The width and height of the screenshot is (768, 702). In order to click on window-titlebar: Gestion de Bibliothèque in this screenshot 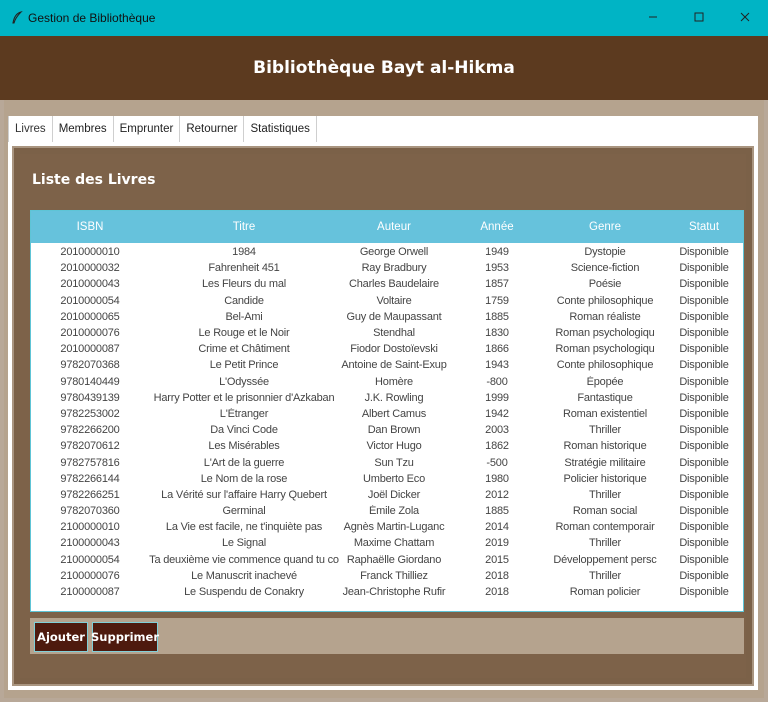, I will do `click(384, 18)`.